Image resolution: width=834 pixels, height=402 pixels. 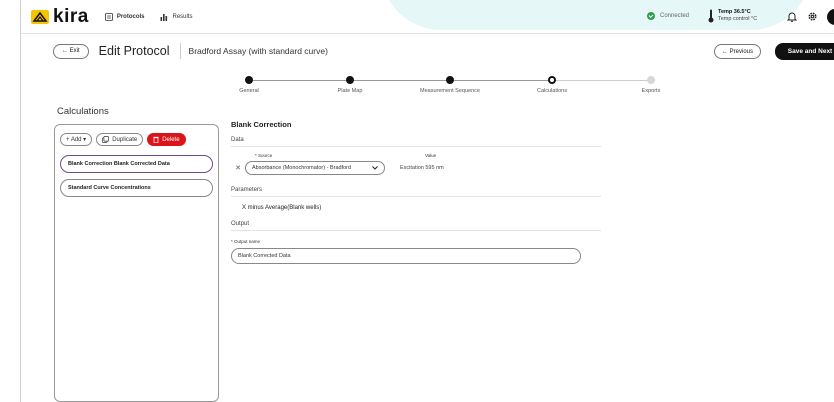 What do you see at coordinates (282, 208) in the screenshot?
I see `formula-text: X minus Average(Blank wells)` at bounding box center [282, 208].